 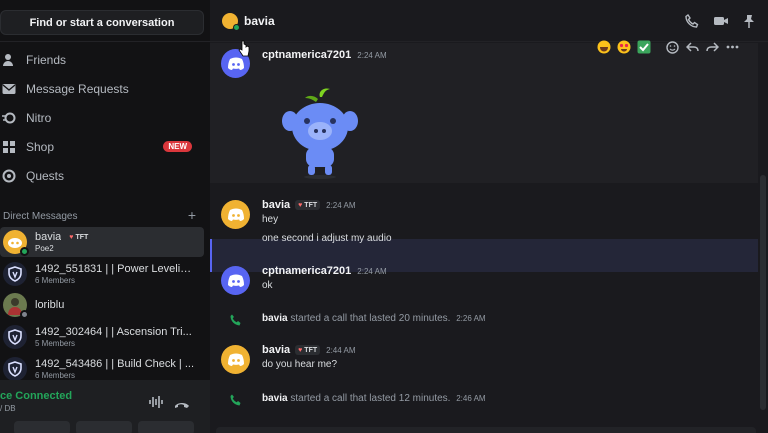 I want to click on nav-quests-label: Quests, so click(x=45, y=176).